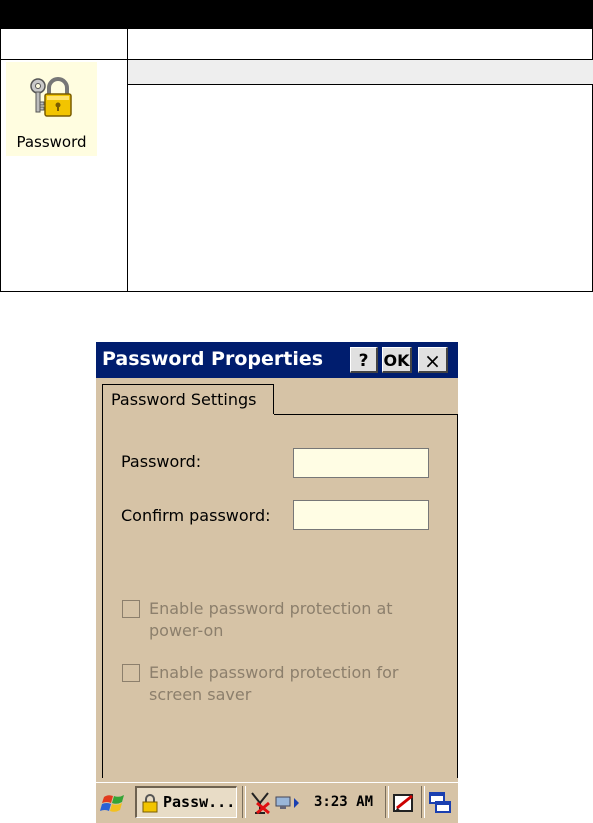 Image resolution: width=593 pixels, height=823 pixels. What do you see at coordinates (150, 803) in the screenshot?
I see `lock-icon` at bounding box center [150, 803].